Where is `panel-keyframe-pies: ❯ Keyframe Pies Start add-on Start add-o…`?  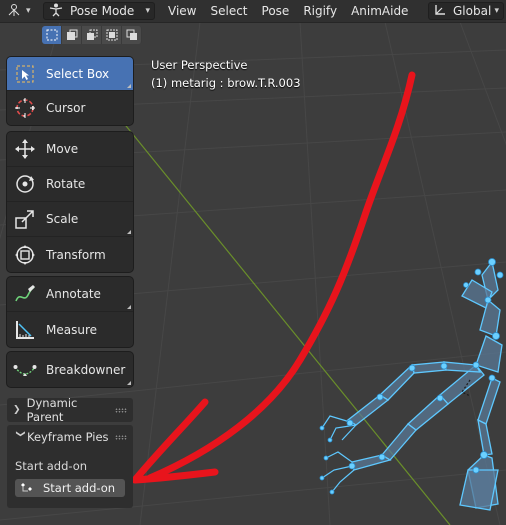 panel-keyframe-pies: ❯ Keyframe Pies Start add-on Start add-o… is located at coordinates (70, 466).